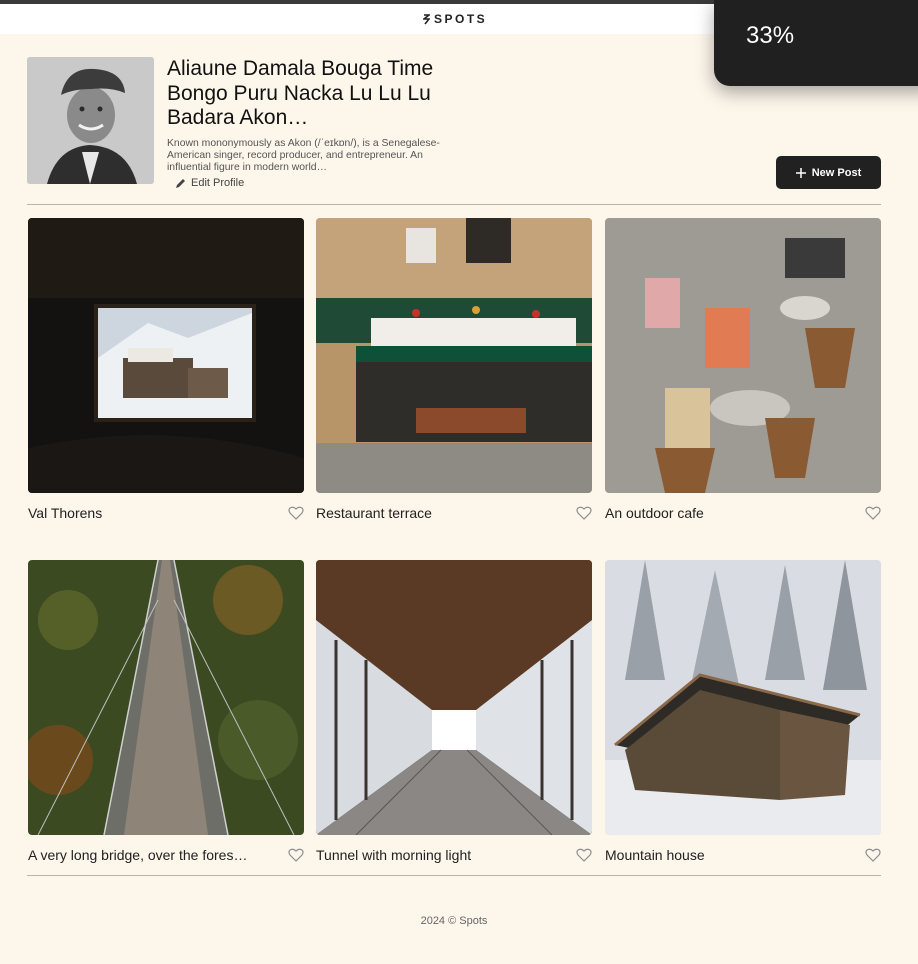 Image resolution: width=918 pixels, height=964 pixels. I want to click on logo-text: SPOTS, so click(461, 19).